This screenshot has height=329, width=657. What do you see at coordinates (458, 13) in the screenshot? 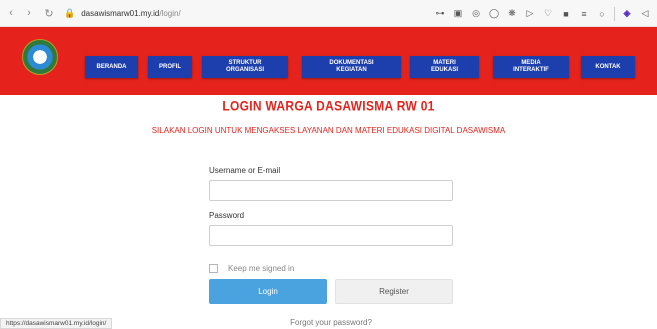
I see `screenshot-icon: ▣` at bounding box center [458, 13].